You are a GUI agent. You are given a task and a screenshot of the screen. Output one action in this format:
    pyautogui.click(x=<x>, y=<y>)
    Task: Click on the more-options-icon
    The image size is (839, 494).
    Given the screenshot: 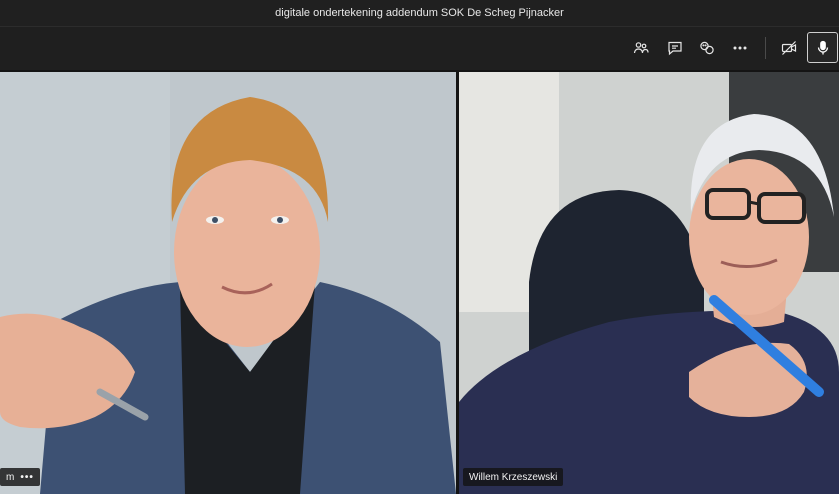 What is the action you would take?
    pyautogui.click(x=740, y=48)
    